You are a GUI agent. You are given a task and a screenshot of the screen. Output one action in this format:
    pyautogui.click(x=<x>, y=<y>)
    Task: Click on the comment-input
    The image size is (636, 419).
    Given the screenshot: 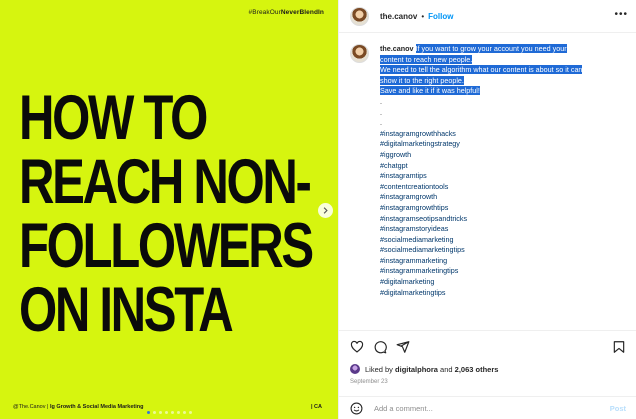 What is the action you would take?
    pyautogui.click(x=484, y=408)
    